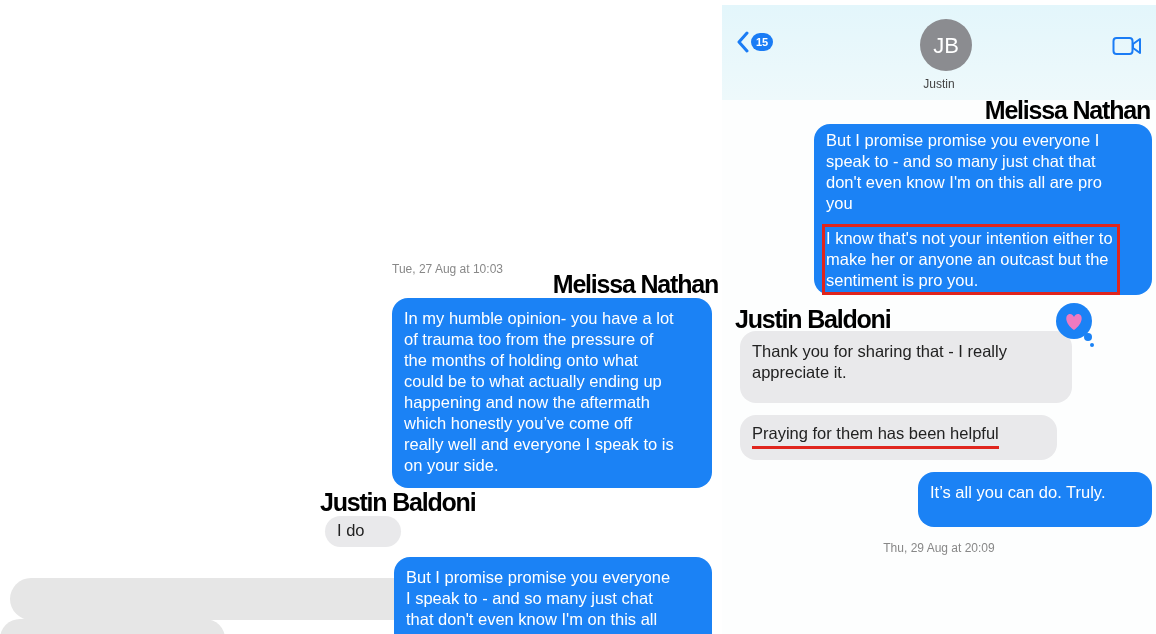 The height and width of the screenshot is (634, 1156). Describe the element at coordinates (539, 391) in the screenshot. I see `message-text: In my humble opinion- you have a lot of trauma too from the pressure of the months of holding onto what could be to what actually ending up happening and now the aftermath which honestly you’ve come off really well and everyone I speak to is on your side.` at that location.